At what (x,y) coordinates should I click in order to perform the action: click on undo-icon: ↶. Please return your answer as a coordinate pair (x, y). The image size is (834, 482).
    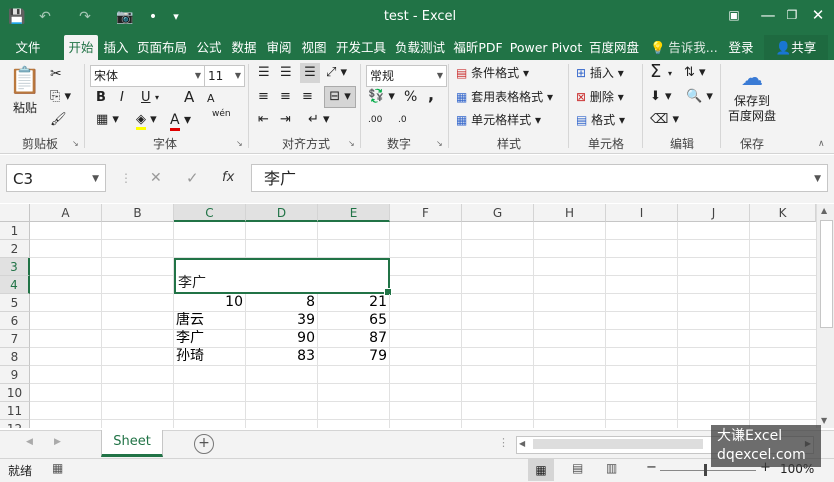
    Looking at the image, I should click on (45, 17).